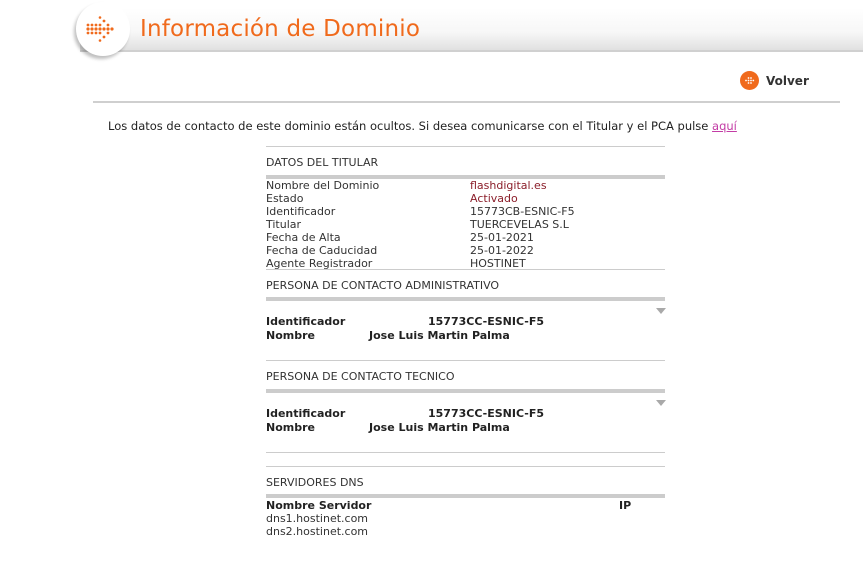 The height and width of the screenshot is (582, 863). What do you see at coordinates (502, 250) in the screenshot?
I see `row-value: 25-01-2022` at bounding box center [502, 250].